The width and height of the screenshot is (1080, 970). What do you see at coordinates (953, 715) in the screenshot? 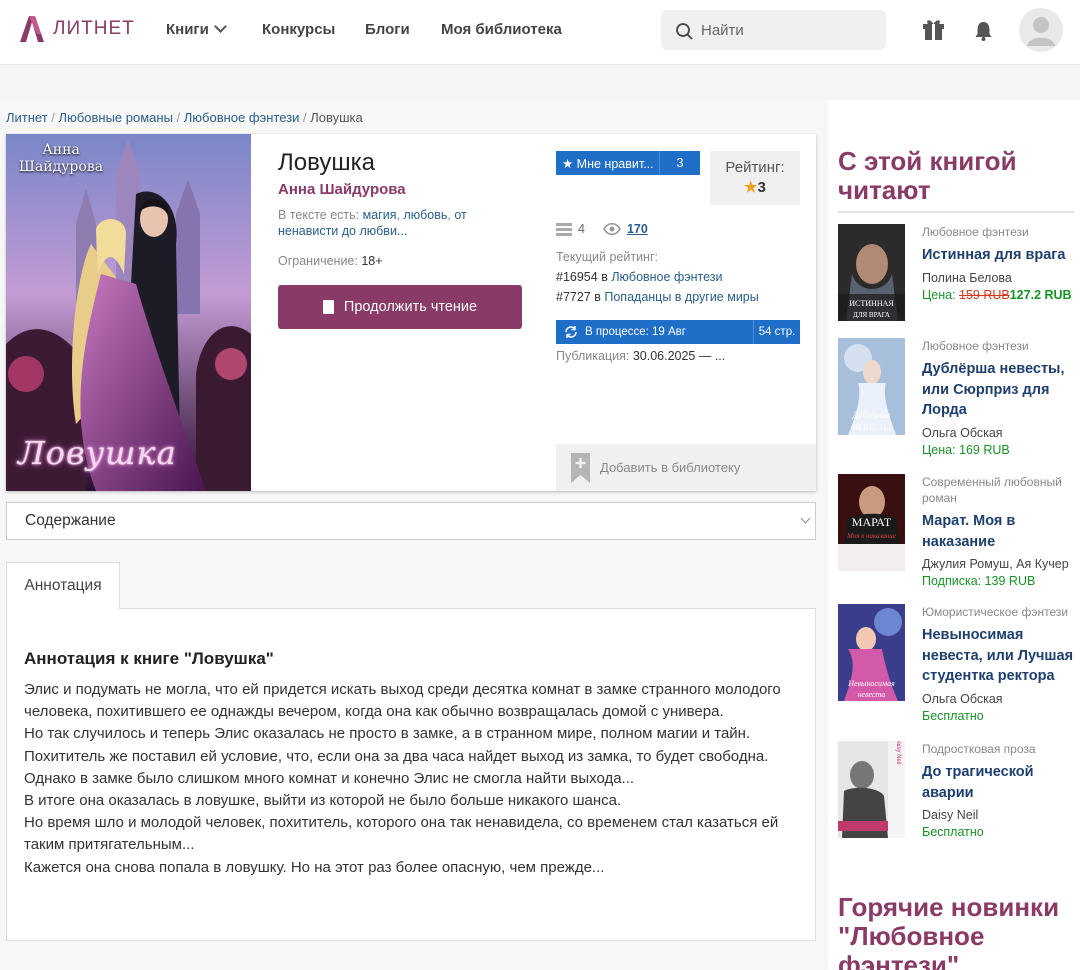
I see `recommendation-price: Бесплатно` at bounding box center [953, 715].